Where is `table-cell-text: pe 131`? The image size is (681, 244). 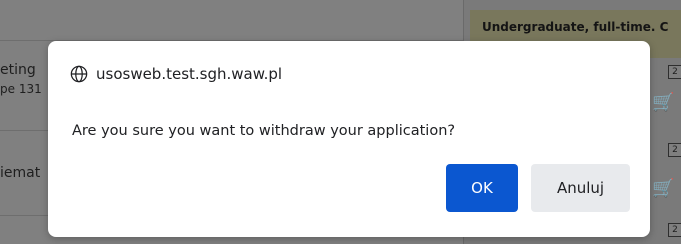
table-cell-text: pe 131 is located at coordinates (21, 89).